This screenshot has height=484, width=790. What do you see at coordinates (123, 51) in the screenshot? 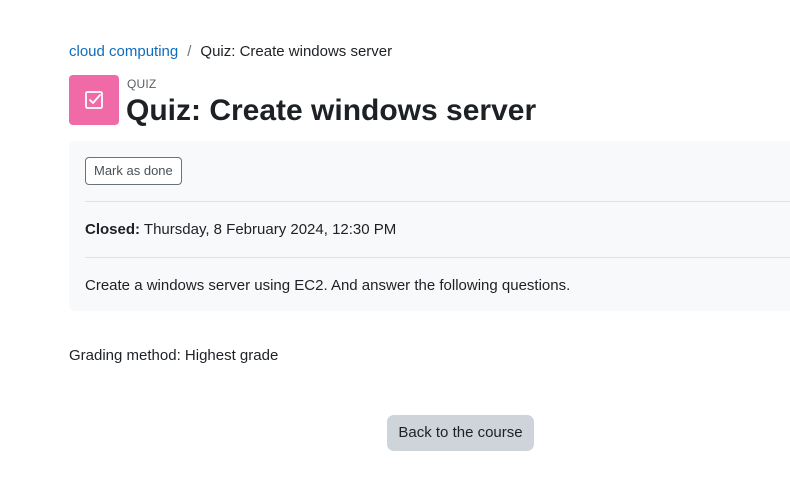
I see `breadcrumb-course-link: cloud computing` at bounding box center [123, 51].